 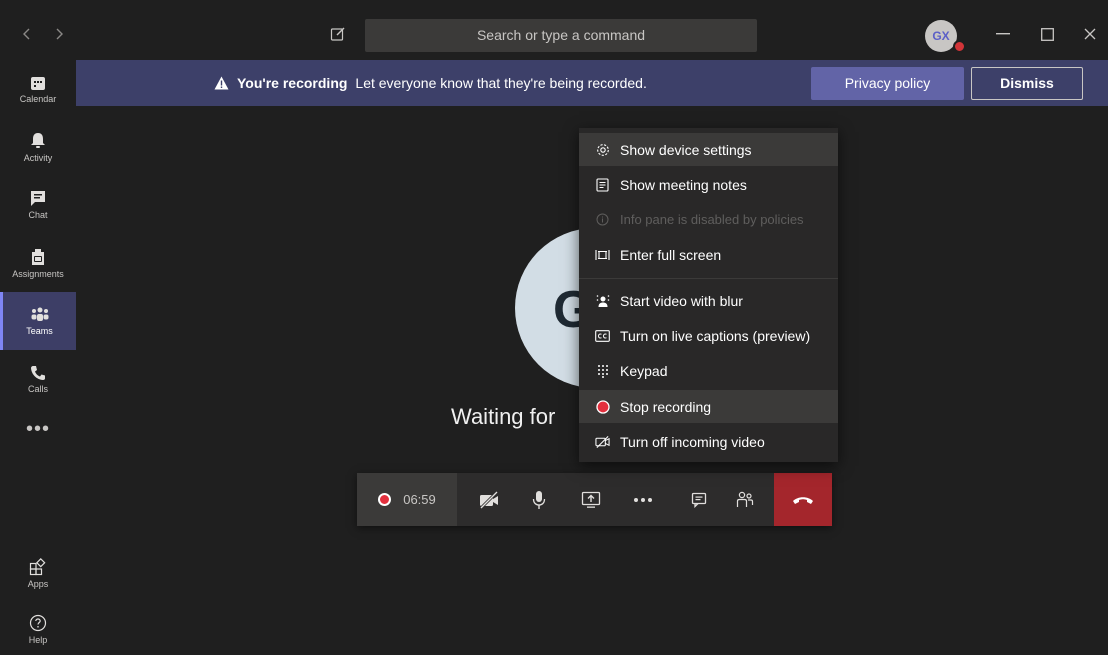 What do you see at coordinates (419, 499) in the screenshot?
I see `call-duration: 06:59` at bounding box center [419, 499].